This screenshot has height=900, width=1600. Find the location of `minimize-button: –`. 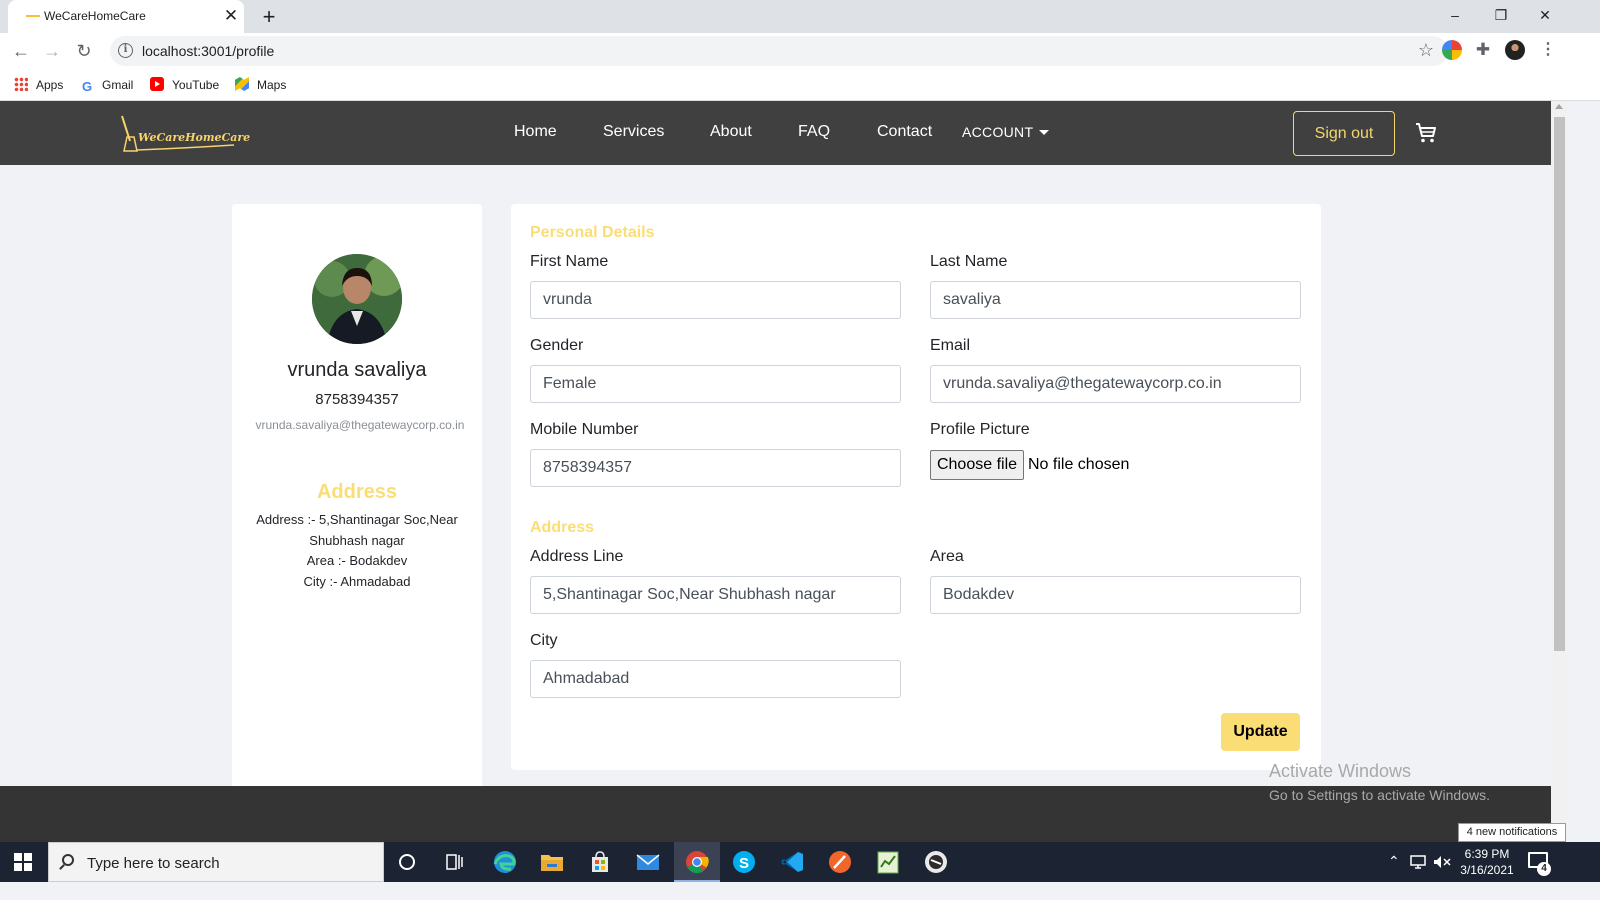

minimize-button: – is located at coordinates (1455, 15).